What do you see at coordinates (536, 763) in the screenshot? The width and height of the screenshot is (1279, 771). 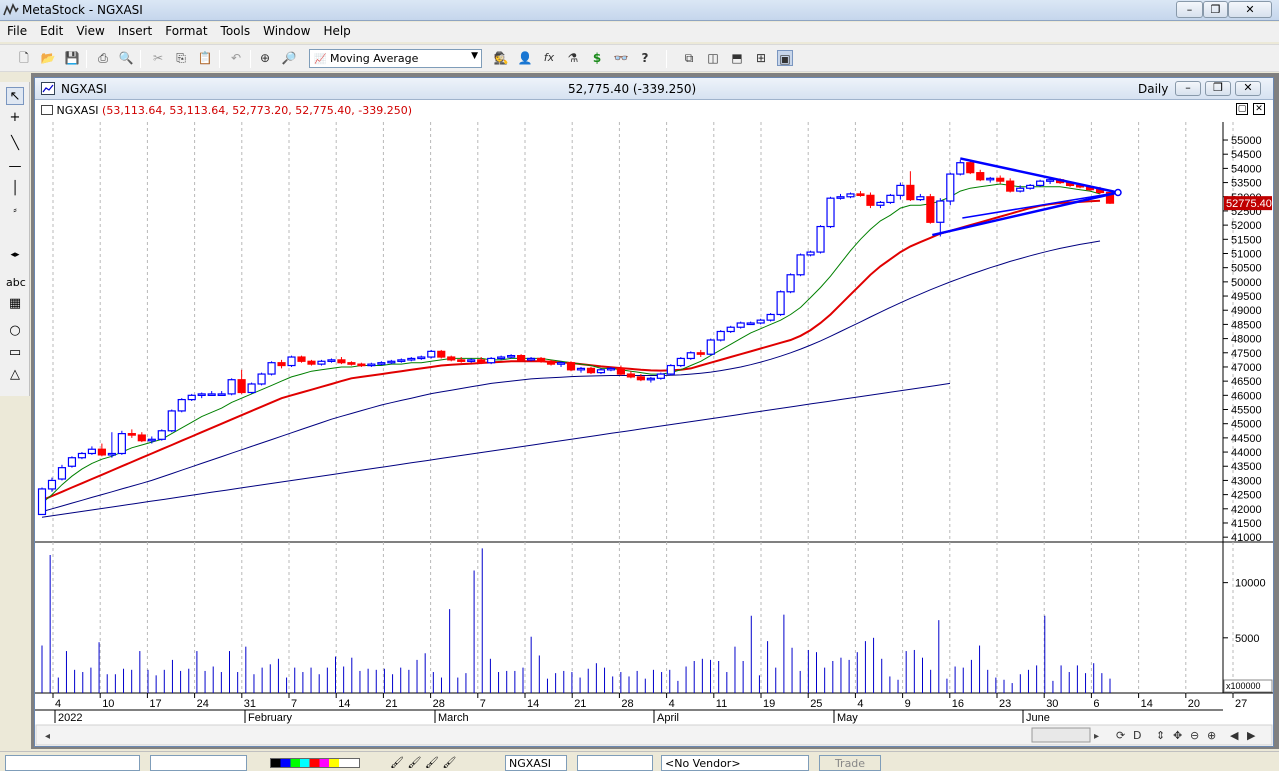 I see `security-field: NGXASI` at bounding box center [536, 763].